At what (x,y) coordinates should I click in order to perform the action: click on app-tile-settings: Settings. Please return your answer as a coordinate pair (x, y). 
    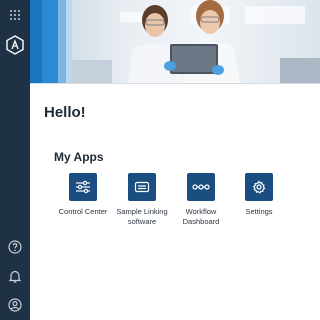
    Looking at the image, I should click on (259, 195).